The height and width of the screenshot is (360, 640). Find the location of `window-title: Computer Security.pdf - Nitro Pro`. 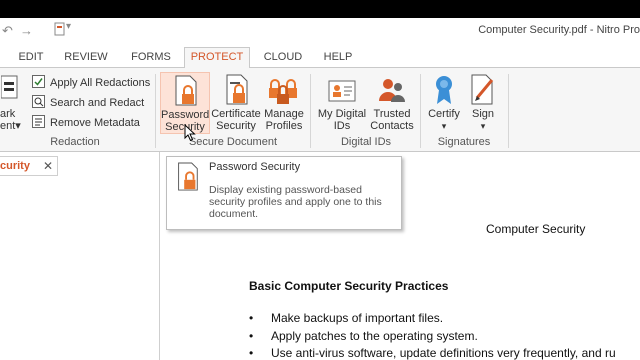

window-title: Computer Security.pdf - Nitro Pro is located at coordinates (559, 30).